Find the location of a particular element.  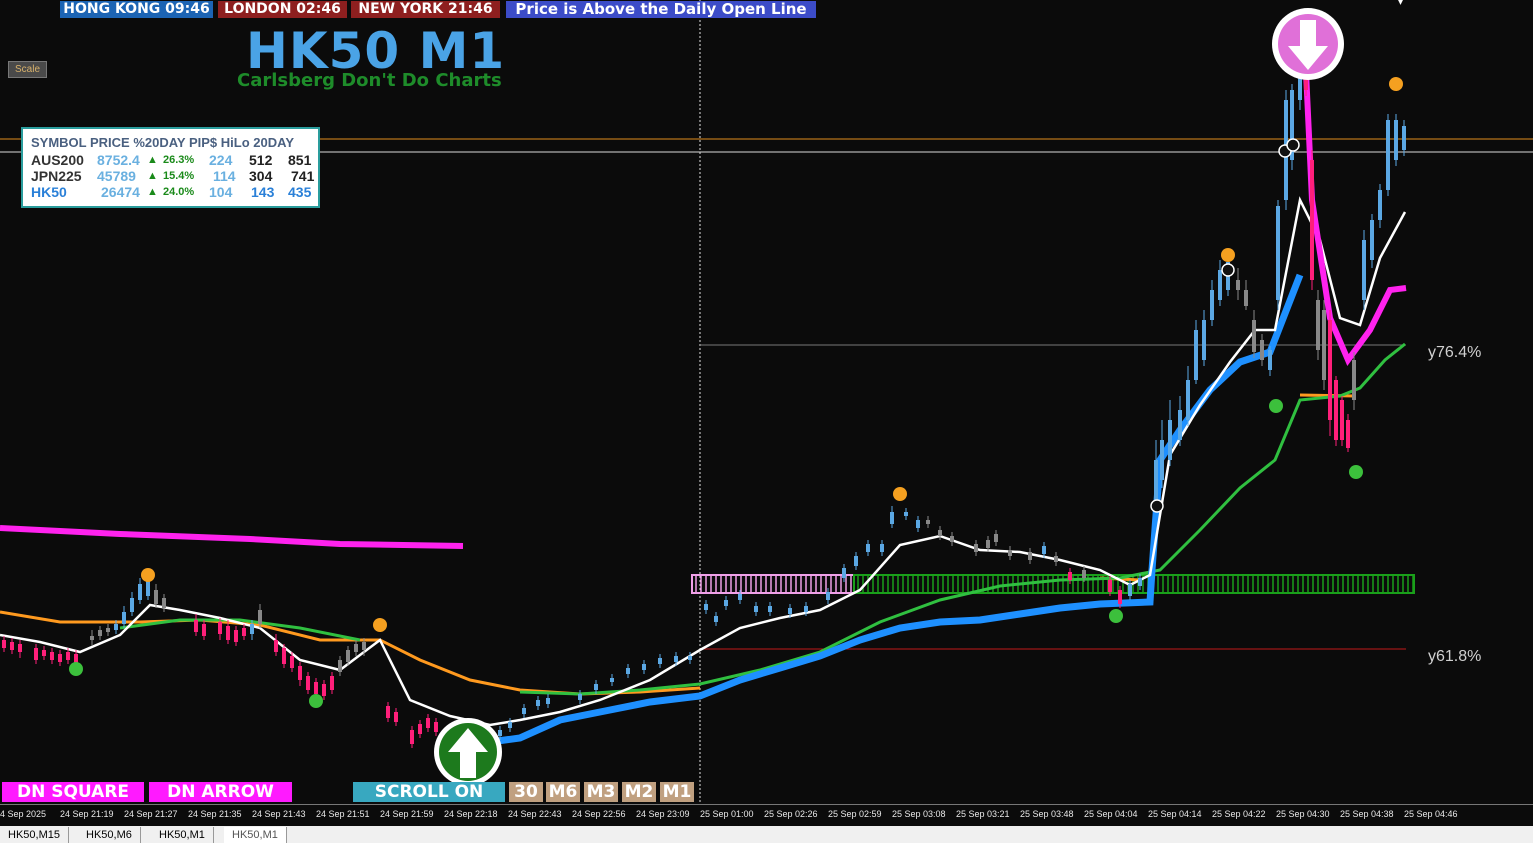

timeframe-m1-button: M1 is located at coordinates (677, 792).